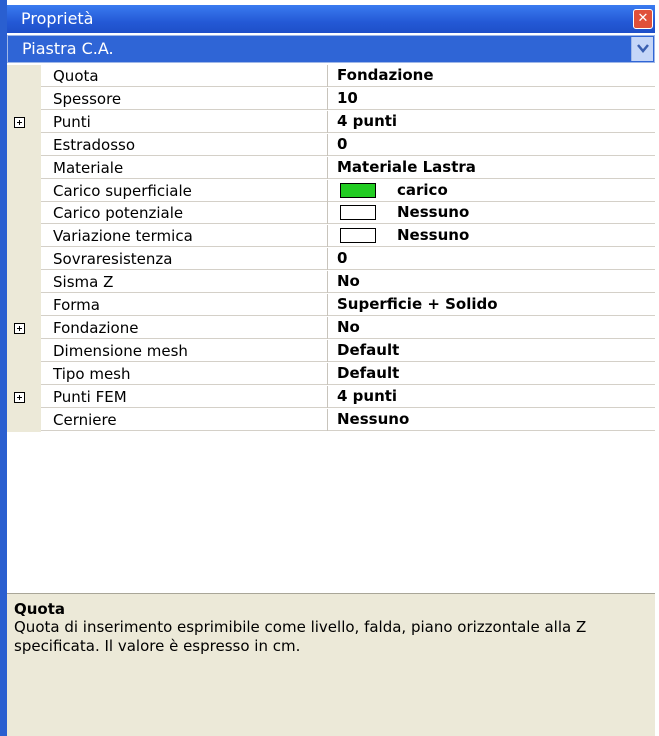 The image size is (659, 736). What do you see at coordinates (40, 609) in the screenshot?
I see `description-title: Quota` at bounding box center [40, 609].